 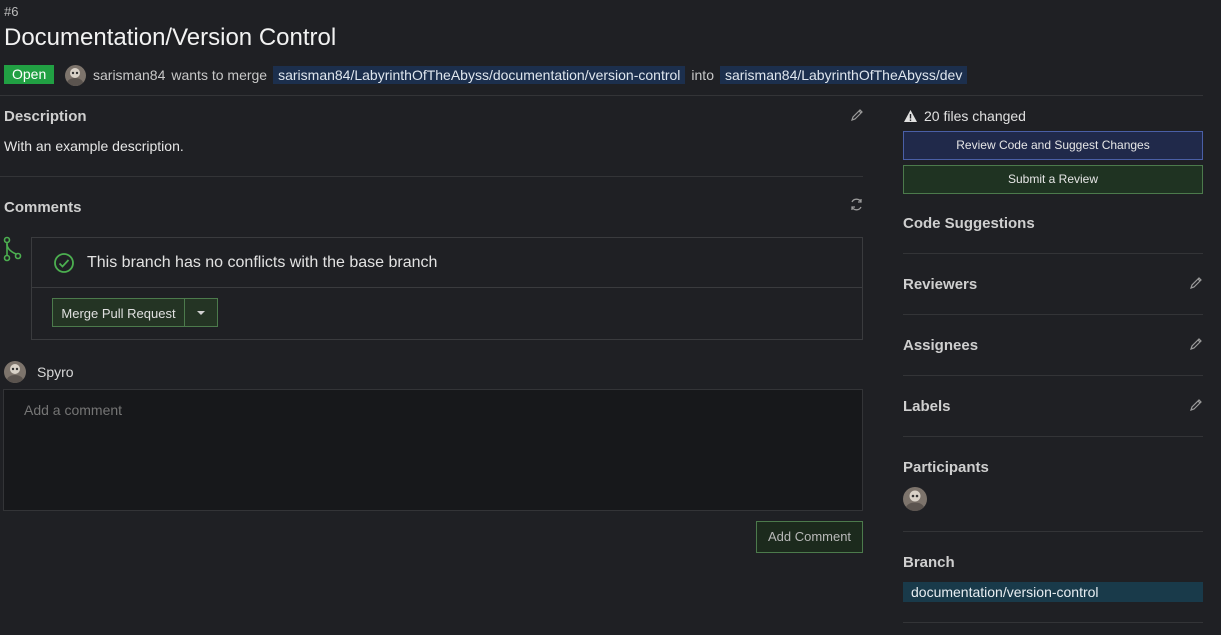 I want to click on add-comment-button: Add Comment, so click(x=809, y=537).